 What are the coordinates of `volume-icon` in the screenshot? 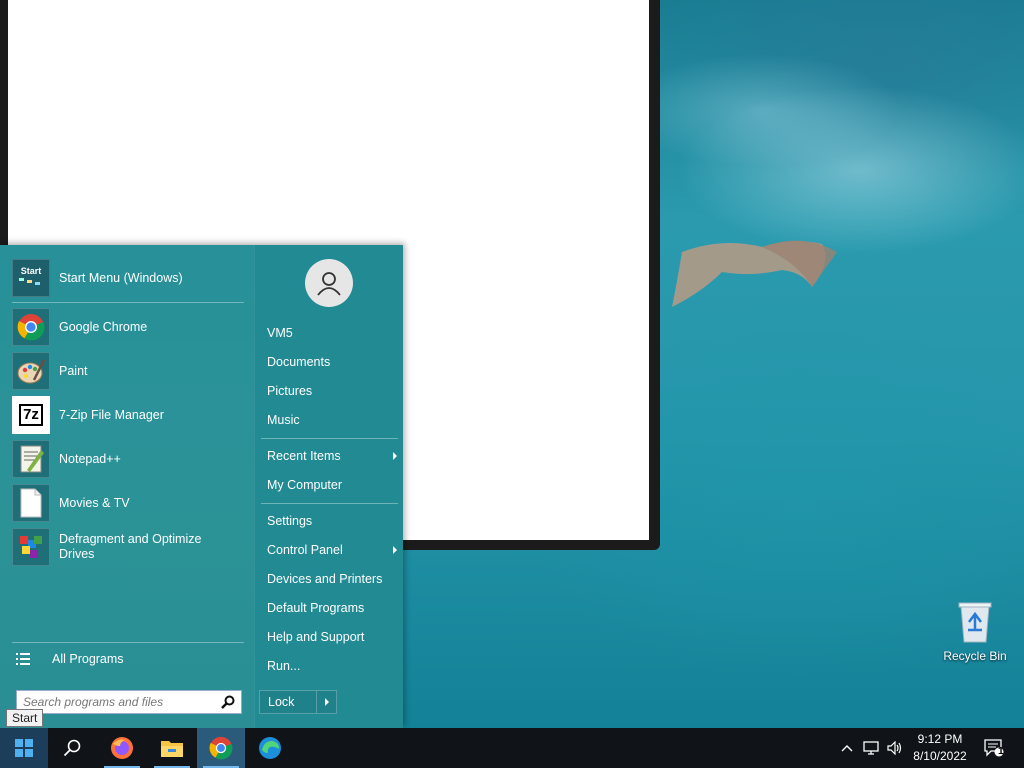 It's located at (894, 748).